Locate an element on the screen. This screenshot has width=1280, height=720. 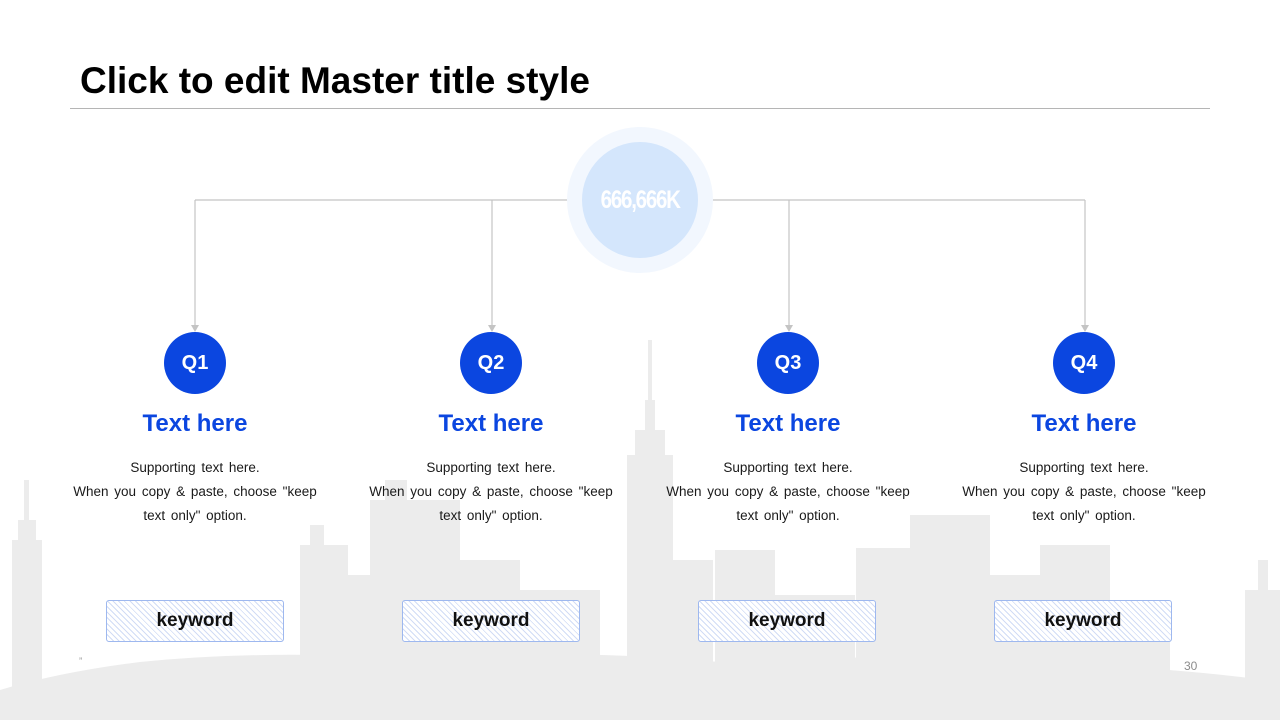
title-divider is located at coordinates (640, 108).